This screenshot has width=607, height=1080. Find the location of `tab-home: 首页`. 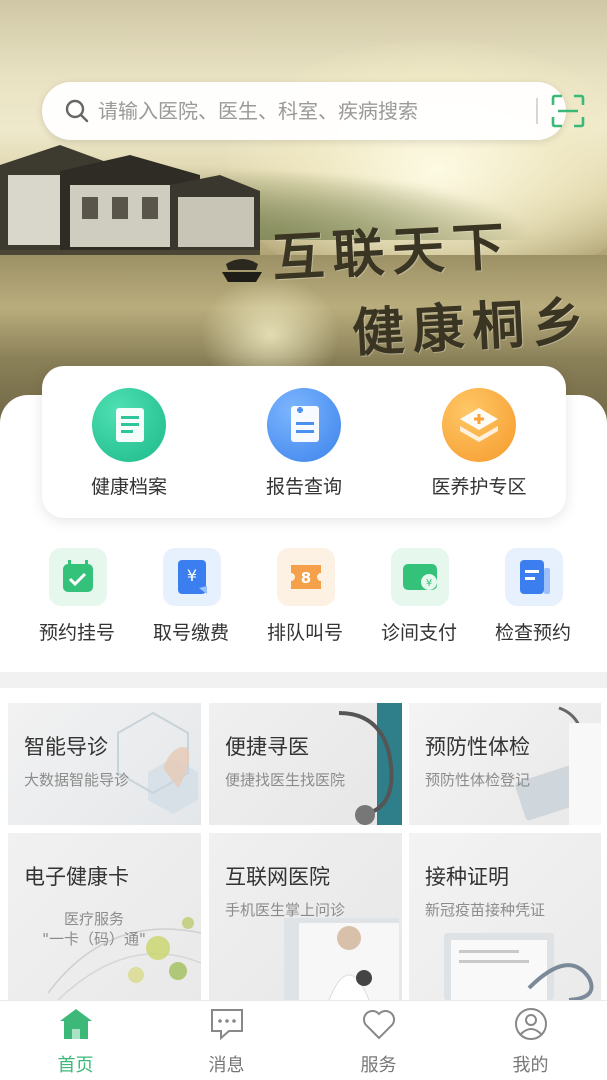

tab-home: 首页 is located at coordinates (75, 1040).